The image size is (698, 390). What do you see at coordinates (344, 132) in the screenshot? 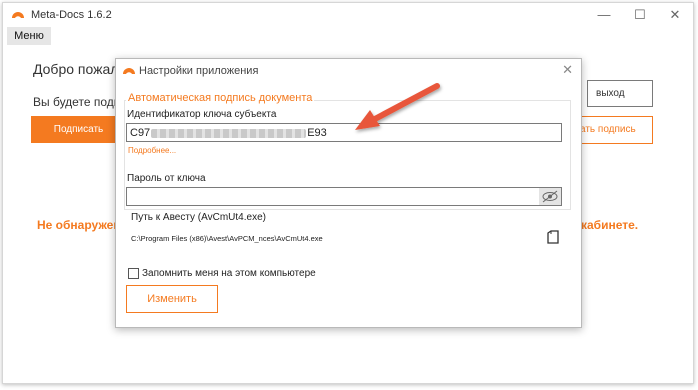
I see `key-id-input: C97 E93` at bounding box center [344, 132].